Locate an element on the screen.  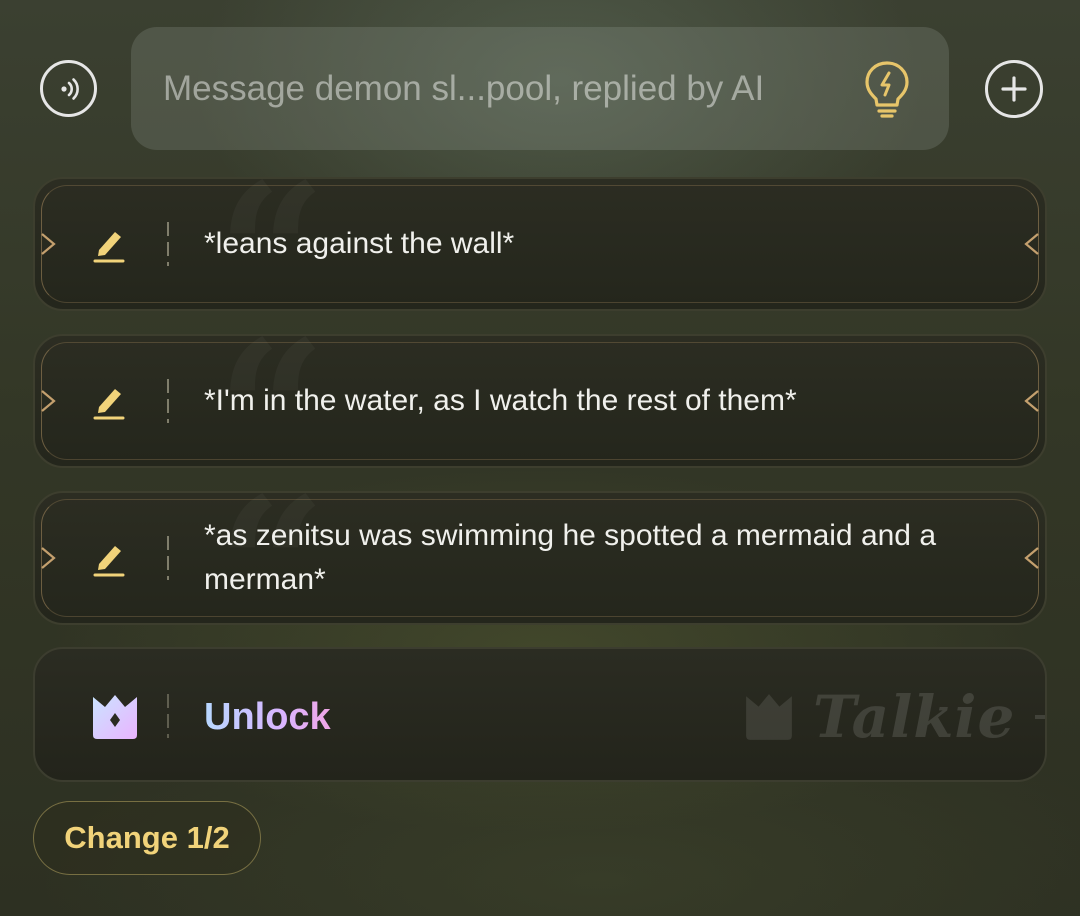
suggestion-text: *leans against the wall* is located at coordinates (359, 243).